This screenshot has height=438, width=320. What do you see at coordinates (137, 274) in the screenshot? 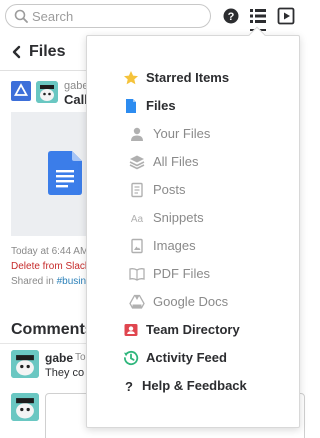
I see `book-icon` at bounding box center [137, 274].